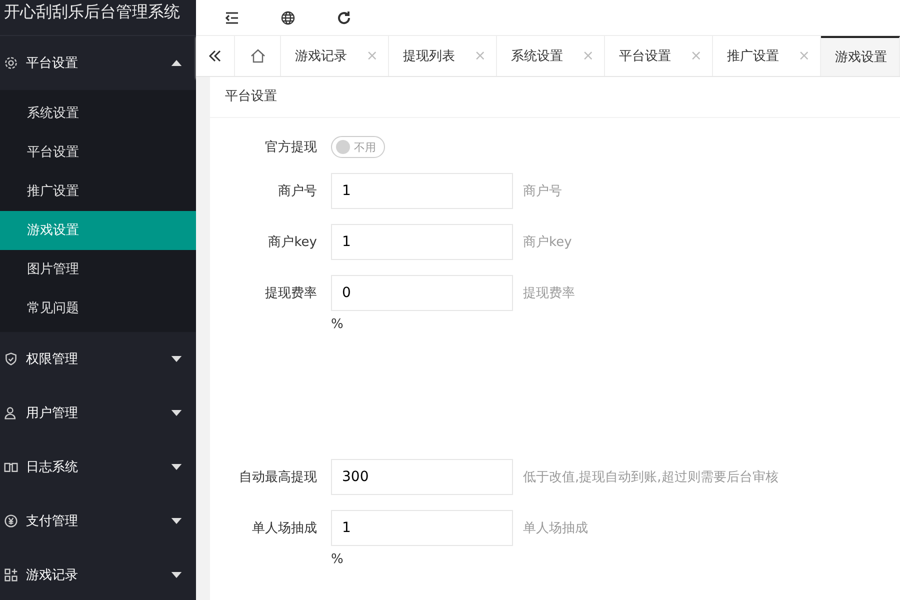 This screenshot has width=900, height=600. What do you see at coordinates (11, 359) in the screenshot?
I see `shield-icon` at bounding box center [11, 359].